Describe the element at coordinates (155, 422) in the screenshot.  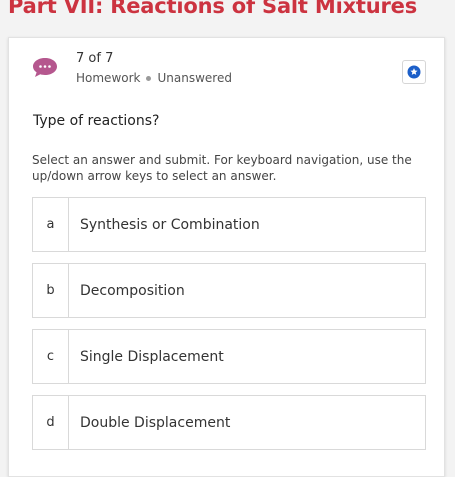
I see `option-label: Double Displacement` at that location.